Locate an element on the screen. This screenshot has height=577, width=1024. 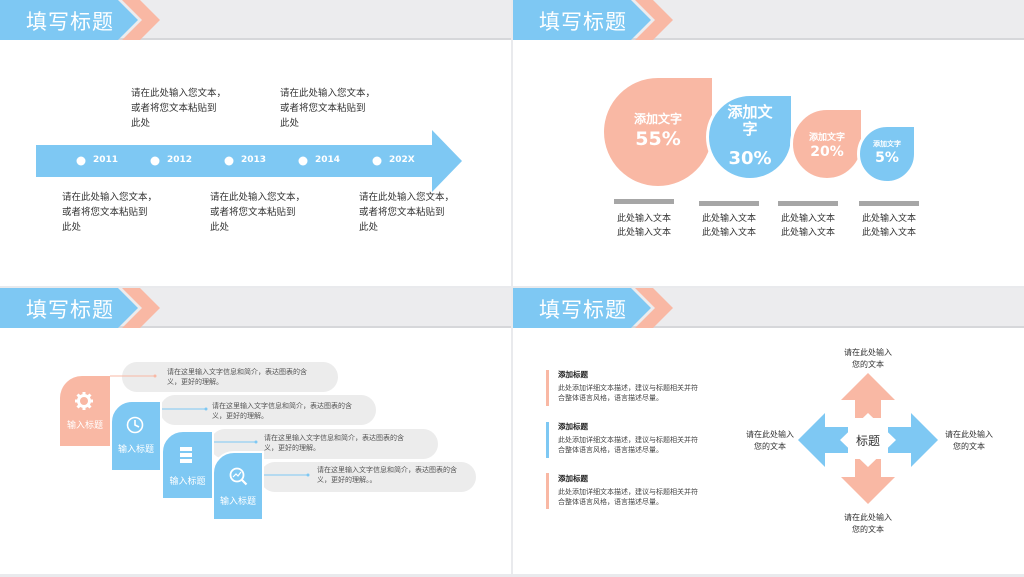
timeline-text-top-2: 请在此处输入您文本， 或者将您文本粘贴到 此处 is located at coordinates (328, 108).